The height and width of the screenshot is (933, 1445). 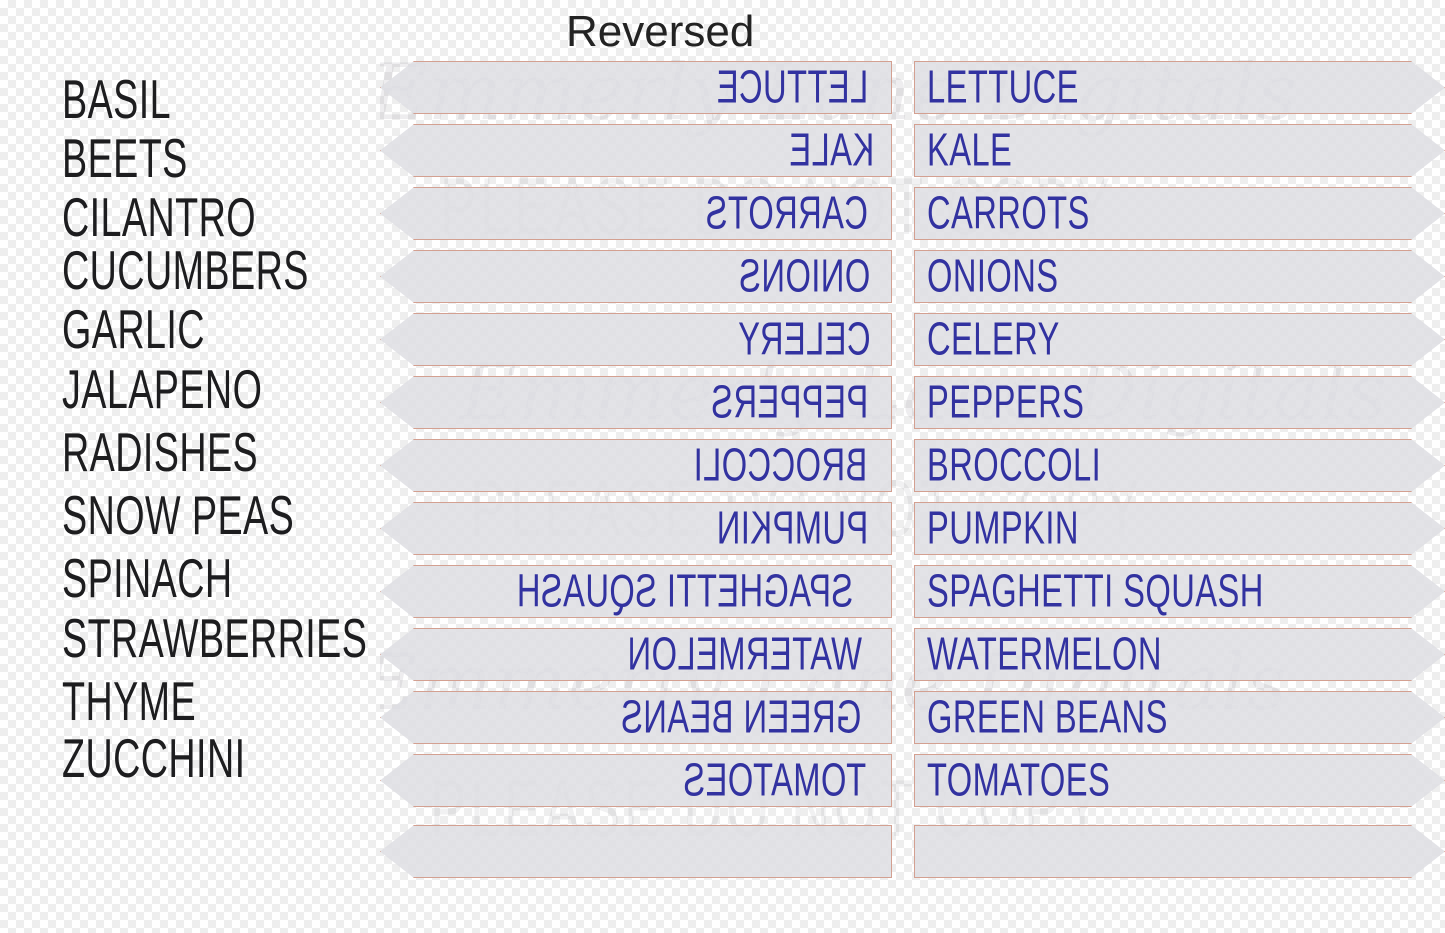 What do you see at coordinates (636, 465) in the screenshot?
I see `reversed-stake: BROCCOLI` at bounding box center [636, 465].